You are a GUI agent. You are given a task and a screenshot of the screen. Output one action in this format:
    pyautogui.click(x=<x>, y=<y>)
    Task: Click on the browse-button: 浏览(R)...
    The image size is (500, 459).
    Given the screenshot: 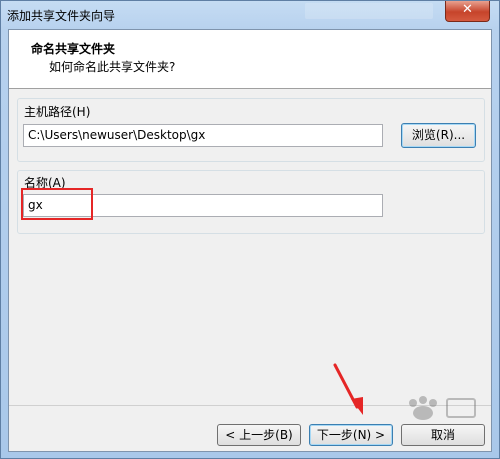 What is the action you would take?
    pyautogui.click(x=438, y=135)
    